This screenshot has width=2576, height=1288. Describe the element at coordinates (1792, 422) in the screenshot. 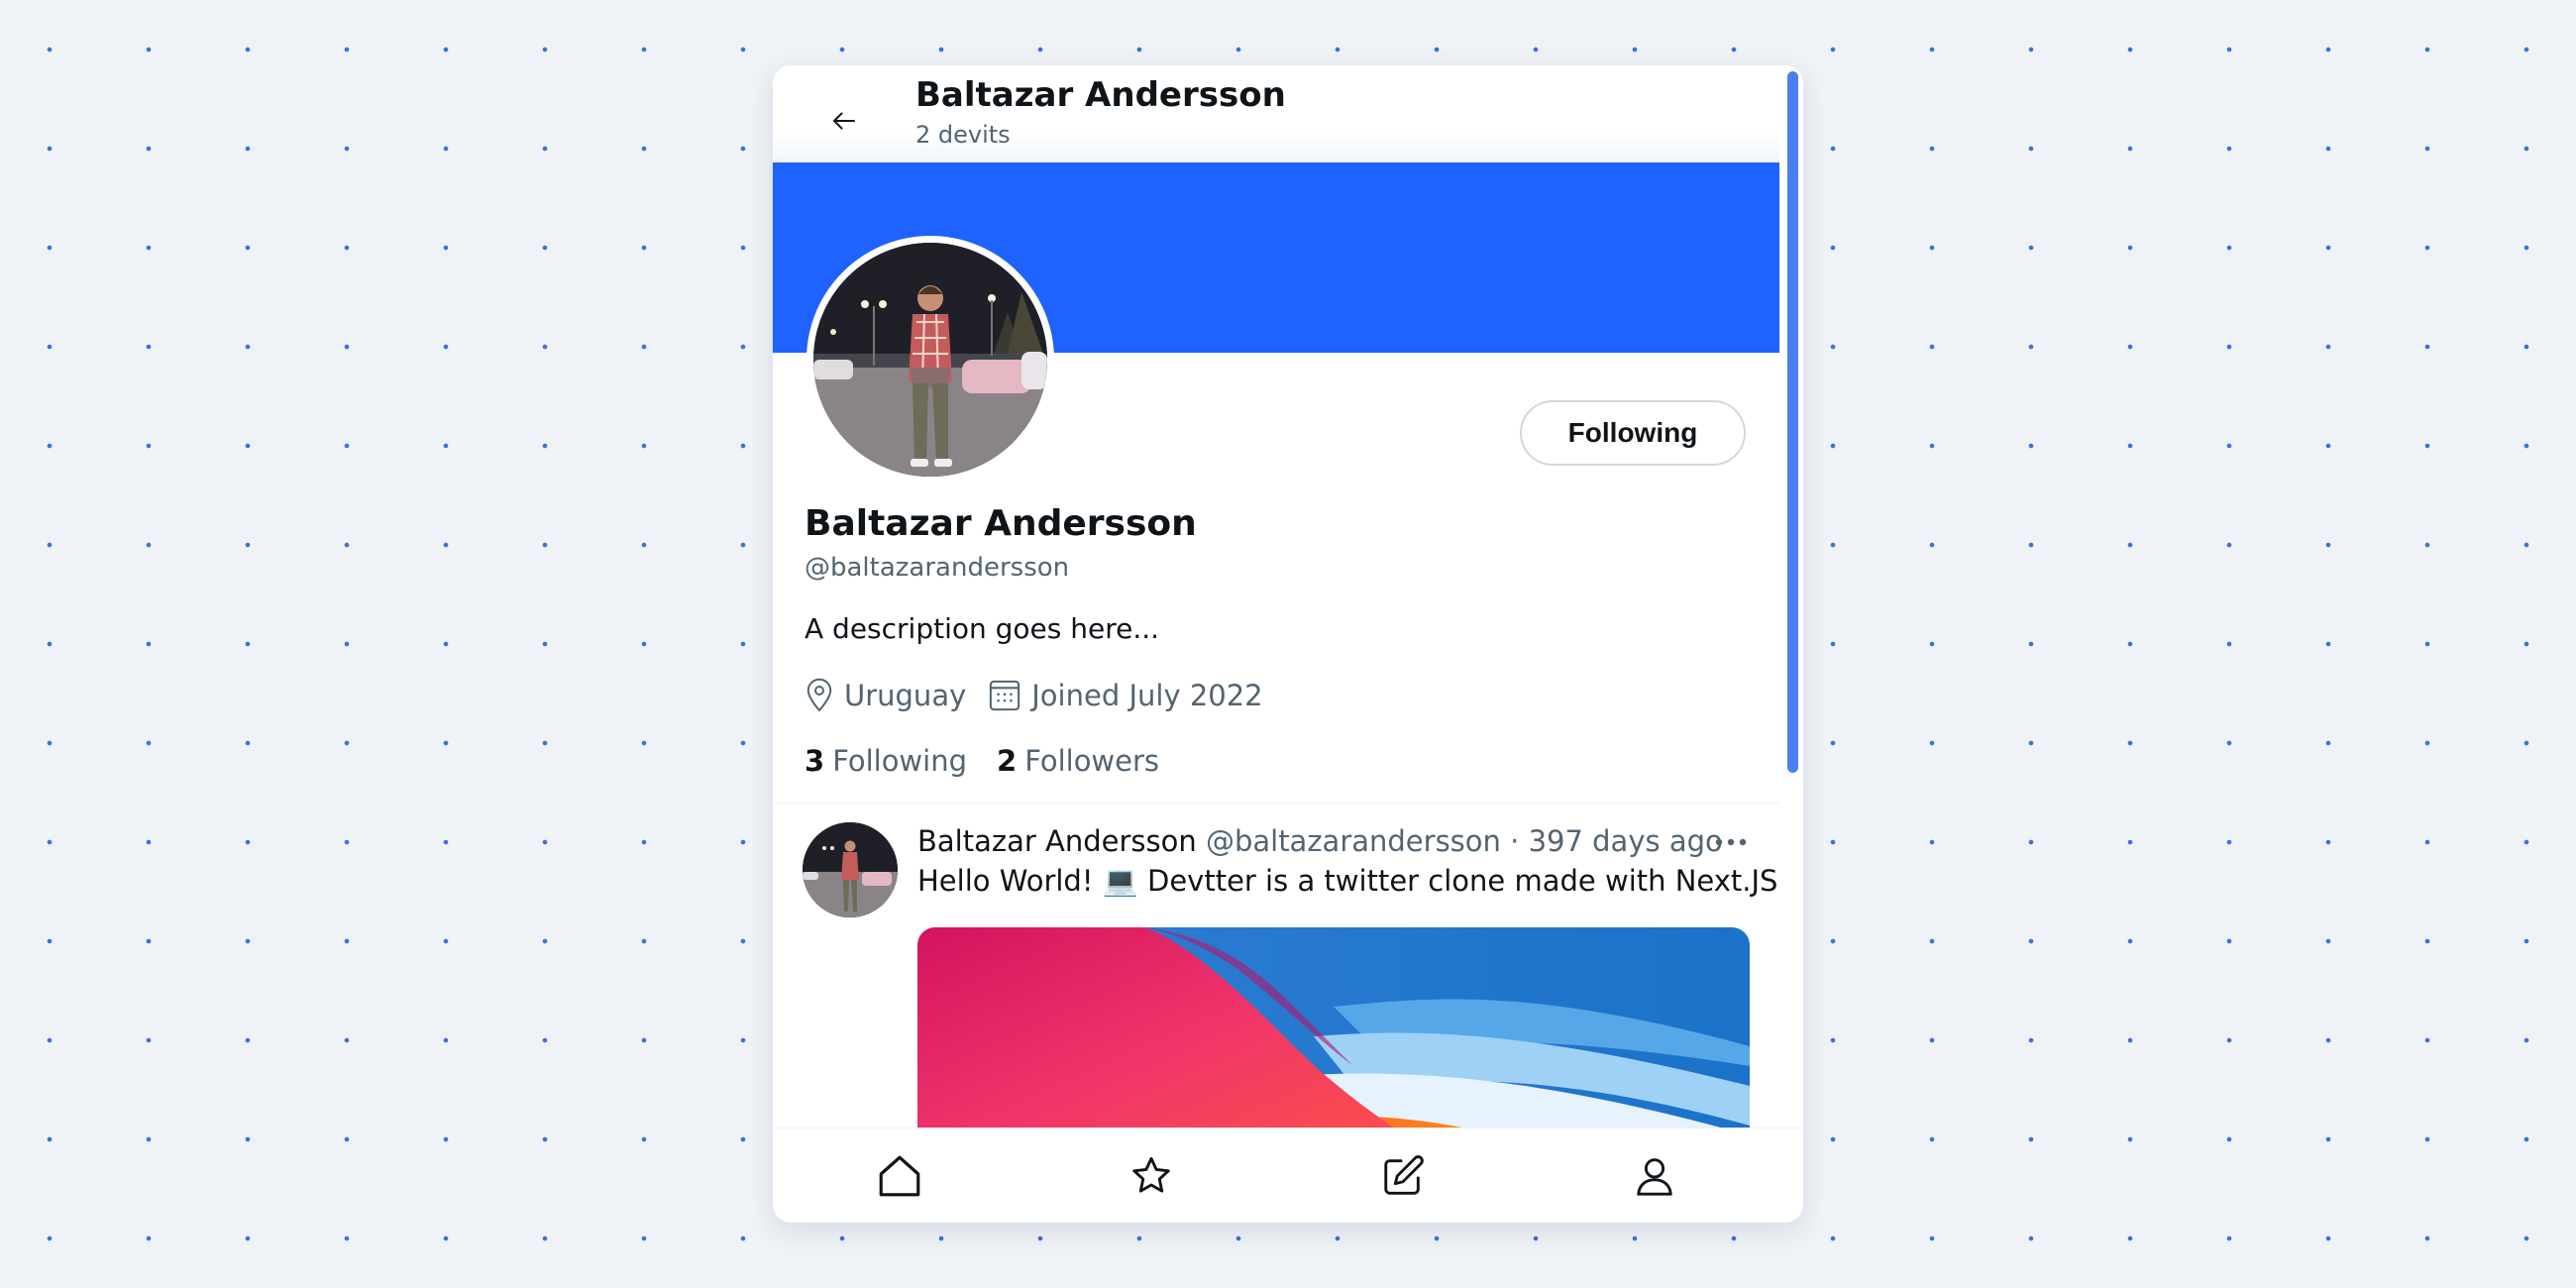

I see `scrollbar-thumb` at that location.